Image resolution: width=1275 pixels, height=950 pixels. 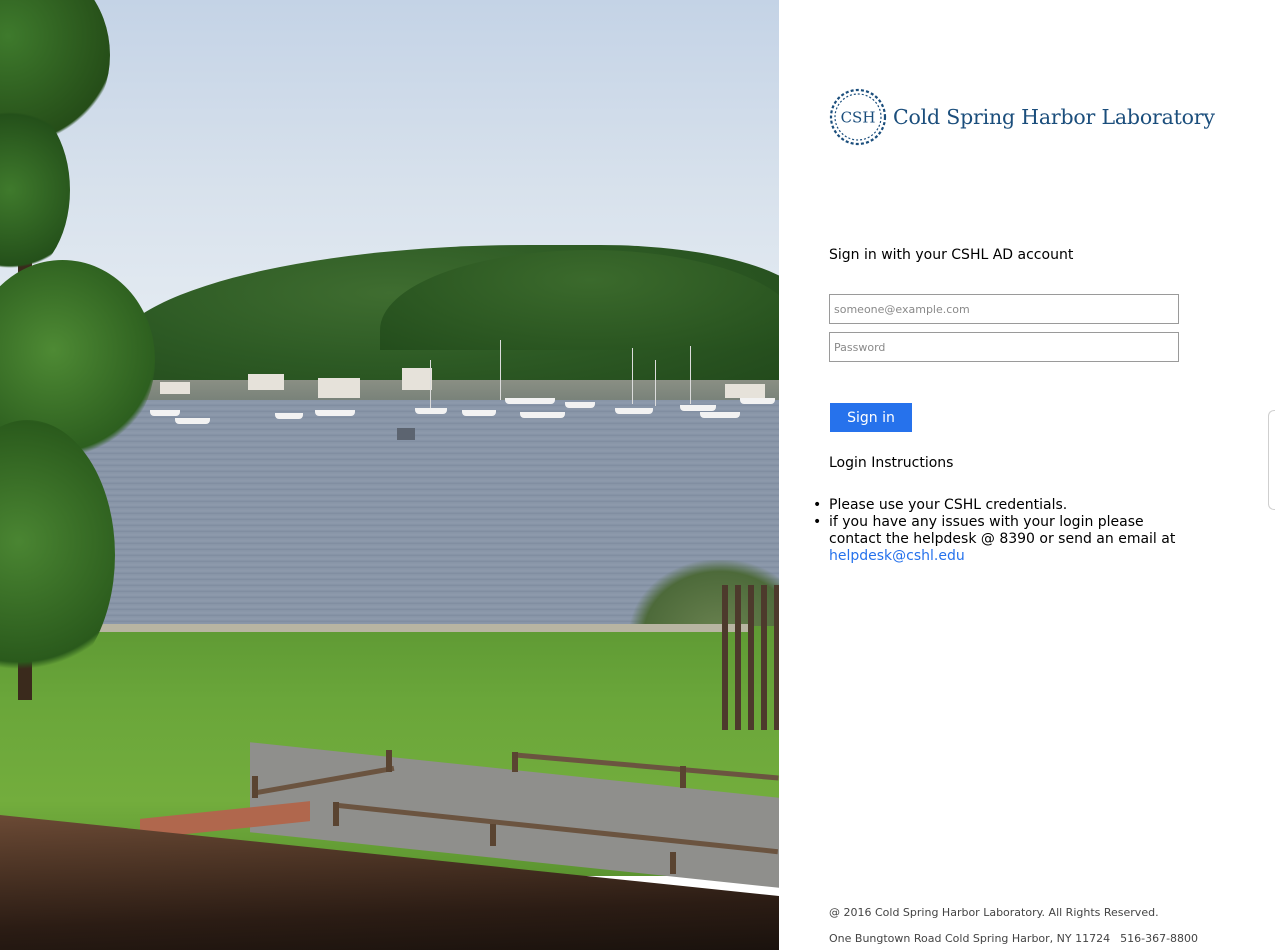 What do you see at coordinates (948, 505) in the screenshot?
I see `instruction-text: Please use your CSHL credentials.` at bounding box center [948, 505].